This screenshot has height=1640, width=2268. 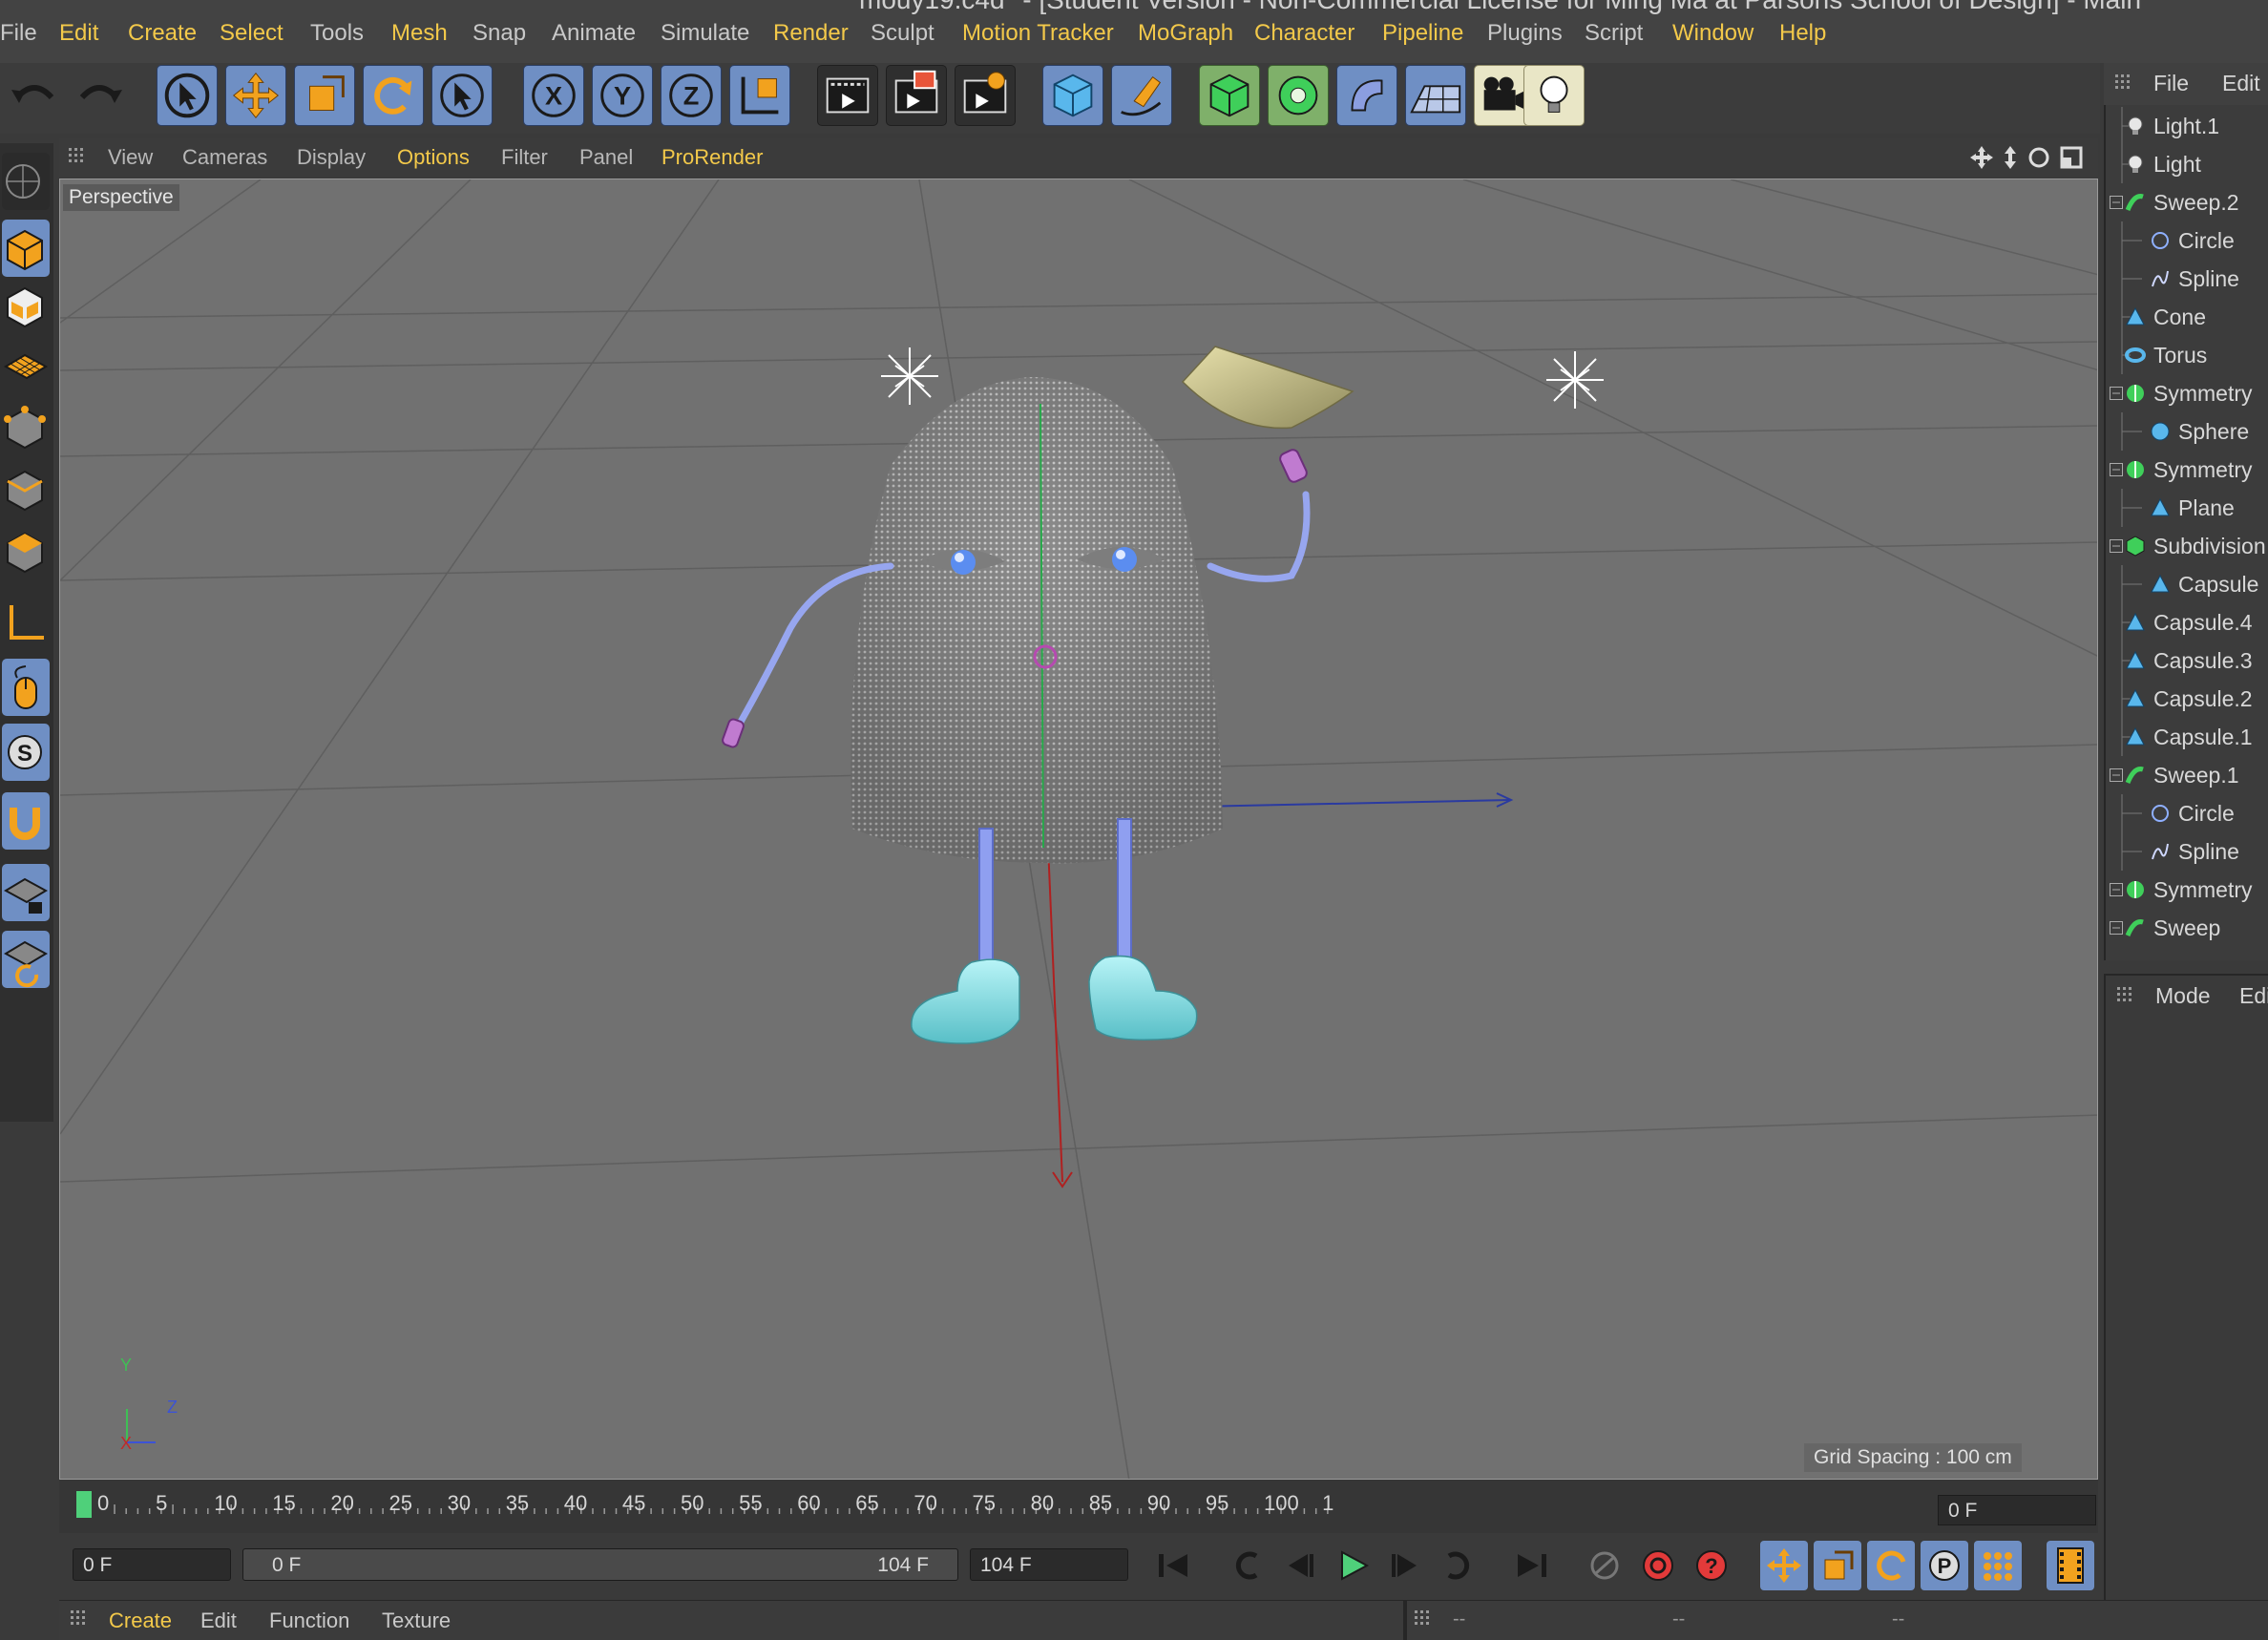 I want to click on menu-character: Character, so click(x=1304, y=33).